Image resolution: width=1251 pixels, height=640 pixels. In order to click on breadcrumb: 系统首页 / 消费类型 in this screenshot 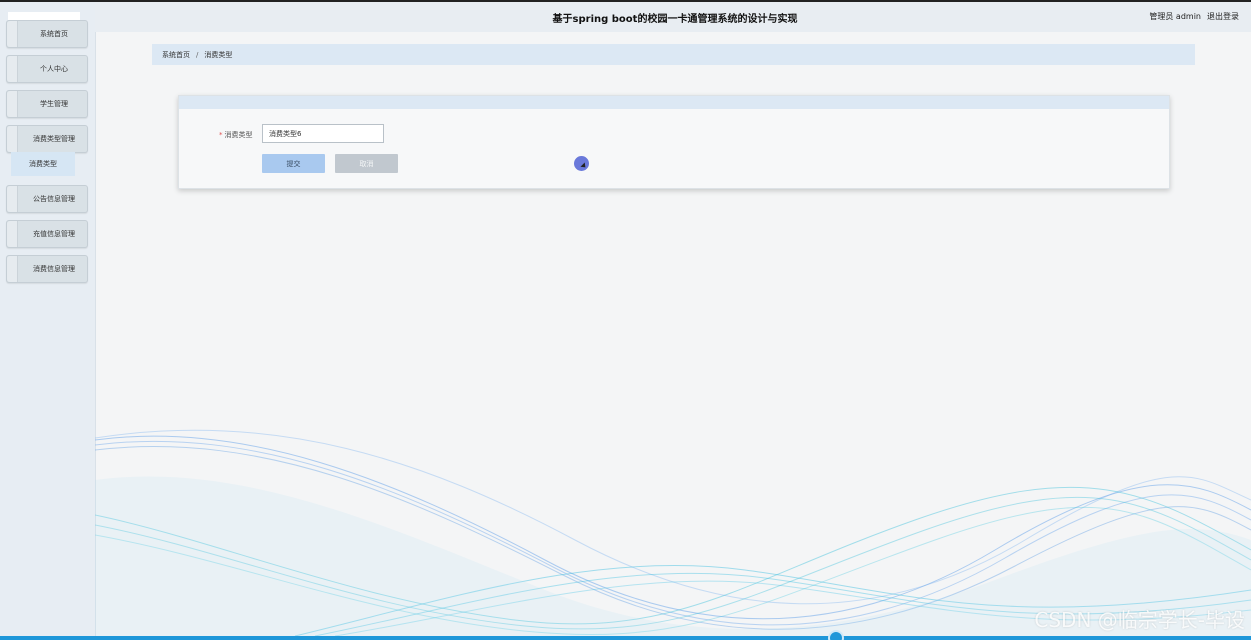, I will do `click(673, 54)`.